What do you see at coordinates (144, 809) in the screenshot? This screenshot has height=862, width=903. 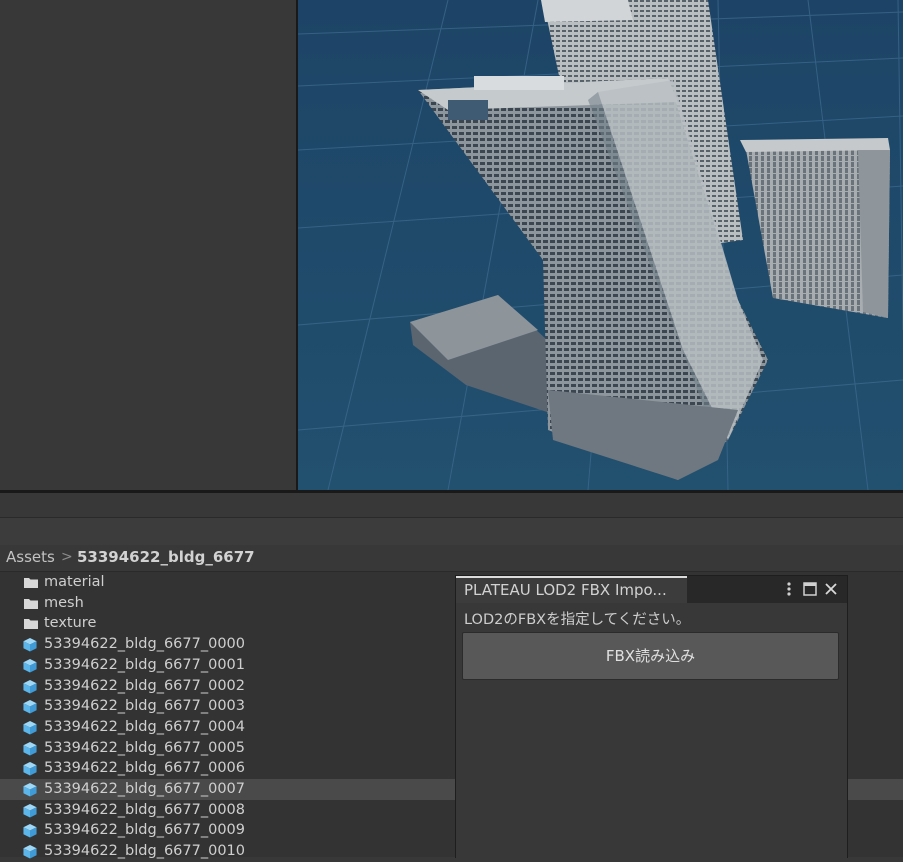 I see `list-item-label: 53394622_bldg_6677_0008` at bounding box center [144, 809].